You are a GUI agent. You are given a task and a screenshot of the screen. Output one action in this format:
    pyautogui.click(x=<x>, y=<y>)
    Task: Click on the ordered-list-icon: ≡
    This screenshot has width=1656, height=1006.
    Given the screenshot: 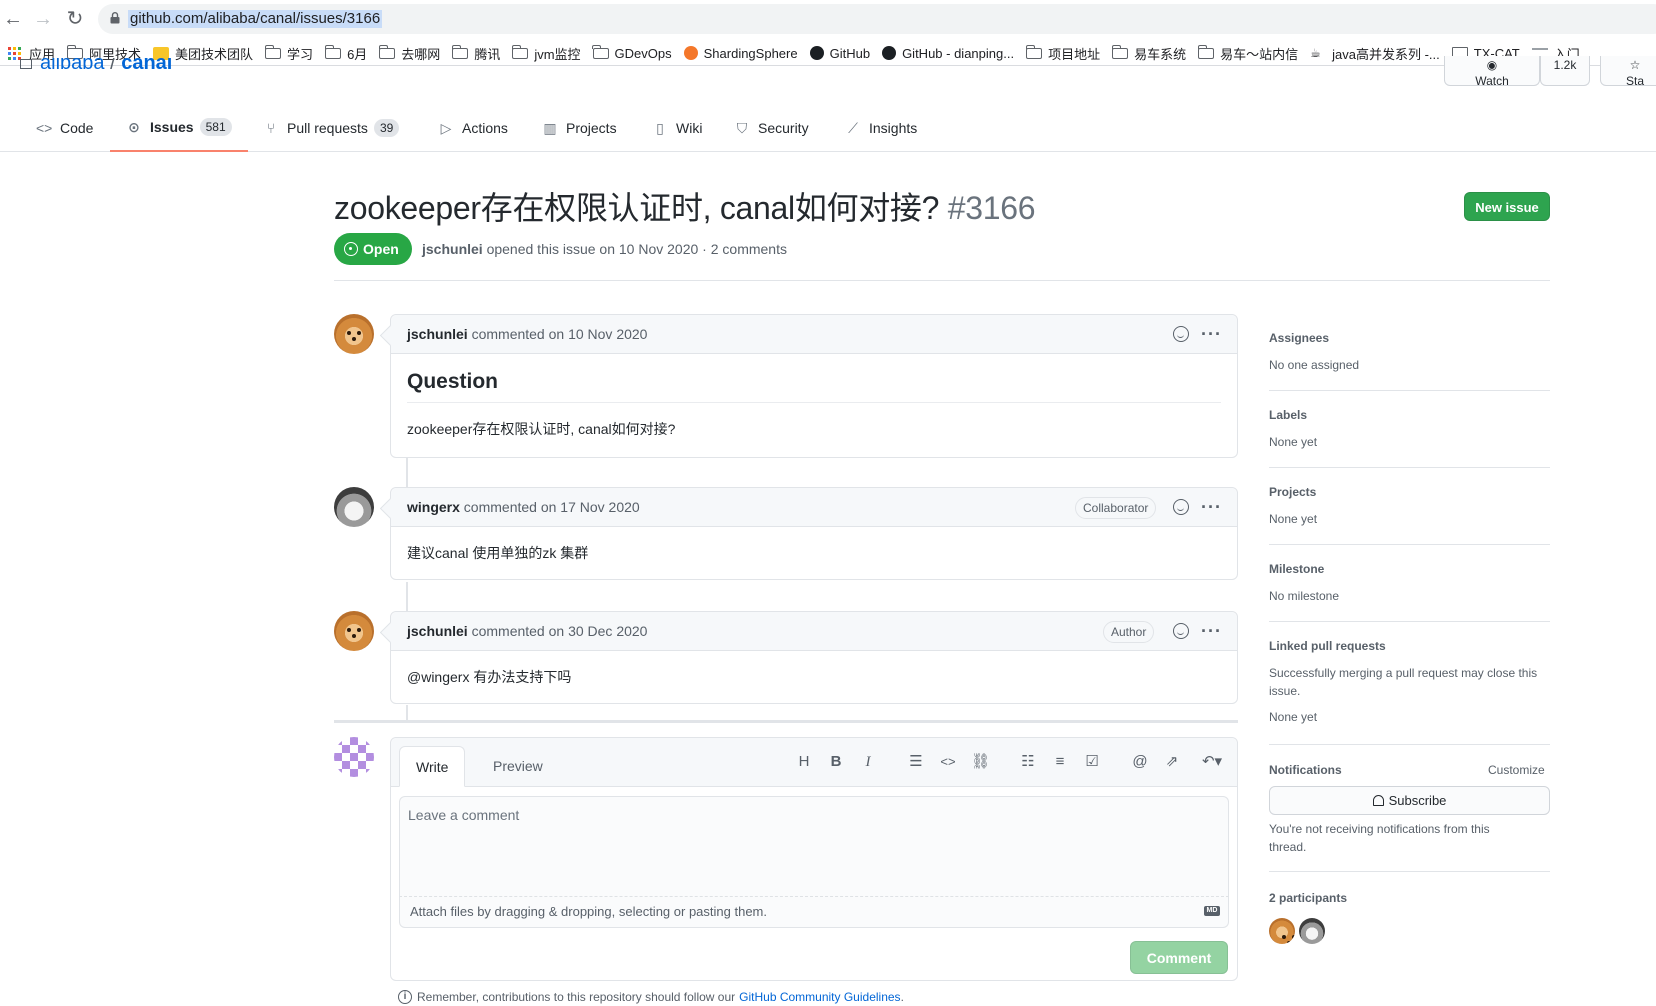 What is the action you would take?
    pyautogui.click(x=1060, y=762)
    